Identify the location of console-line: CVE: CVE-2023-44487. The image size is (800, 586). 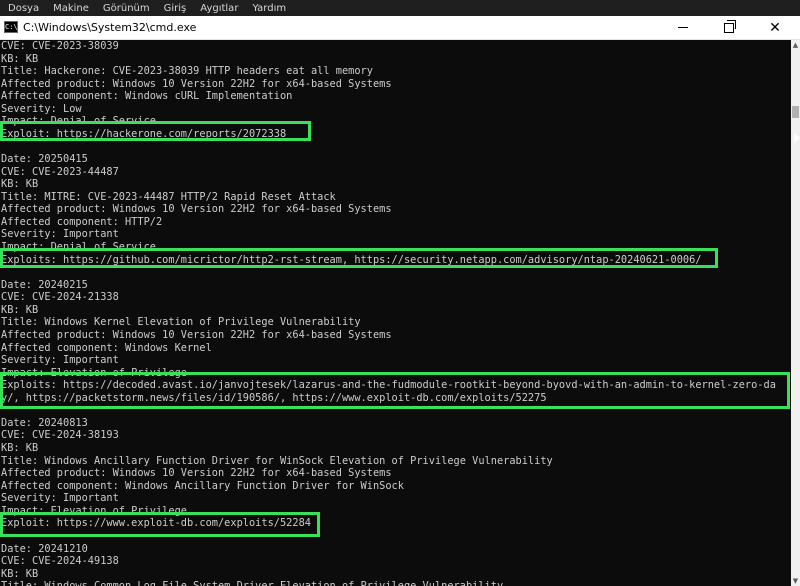
(60, 171).